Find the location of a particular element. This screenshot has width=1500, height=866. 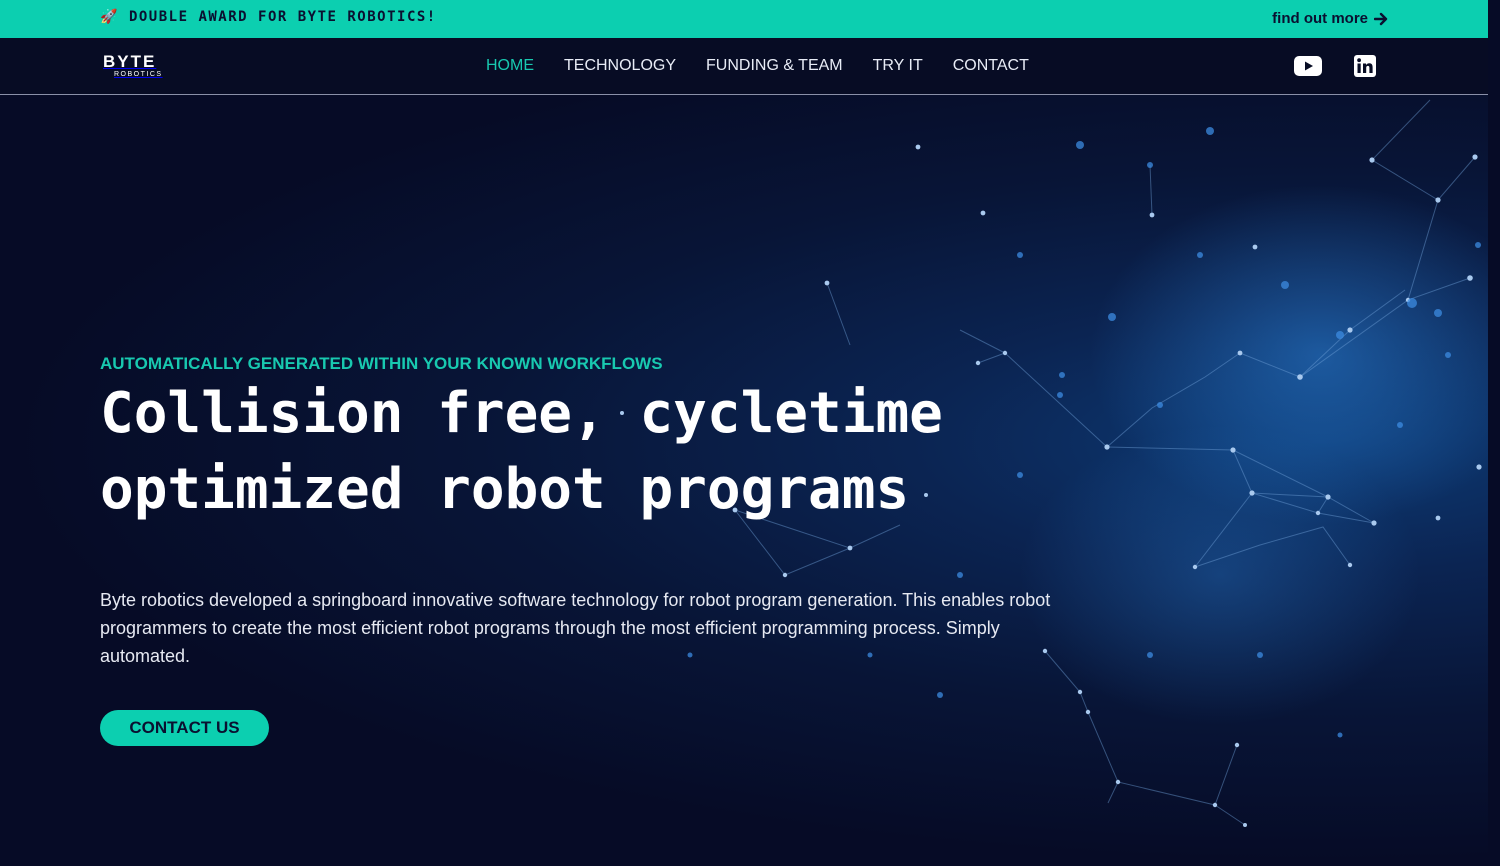

nav-link-funding-team: FUNDING & TEAM is located at coordinates (774, 66).